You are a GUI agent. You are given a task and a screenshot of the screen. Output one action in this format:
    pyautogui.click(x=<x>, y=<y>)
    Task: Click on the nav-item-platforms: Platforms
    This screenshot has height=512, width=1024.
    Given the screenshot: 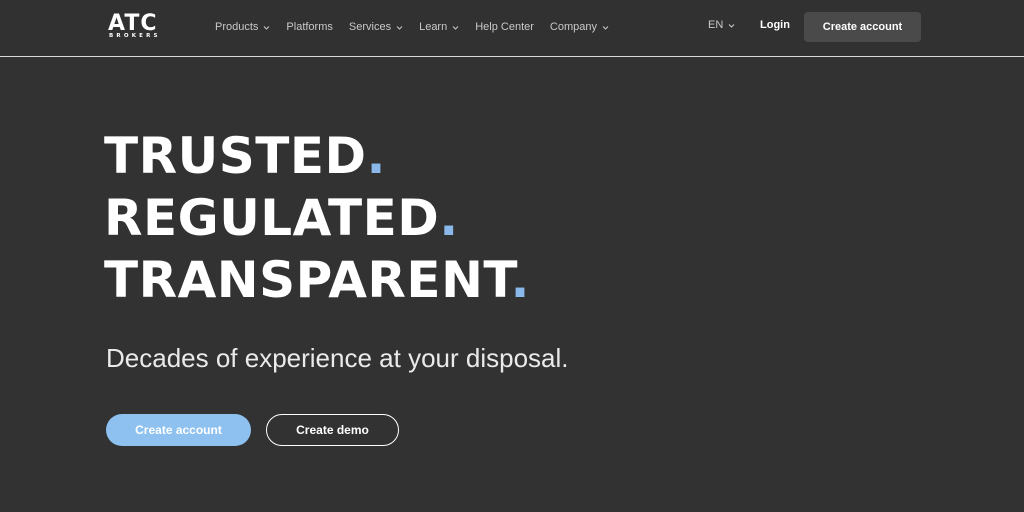 What is the action you would take?
    pyautogui.click(x=309, y=27)
    